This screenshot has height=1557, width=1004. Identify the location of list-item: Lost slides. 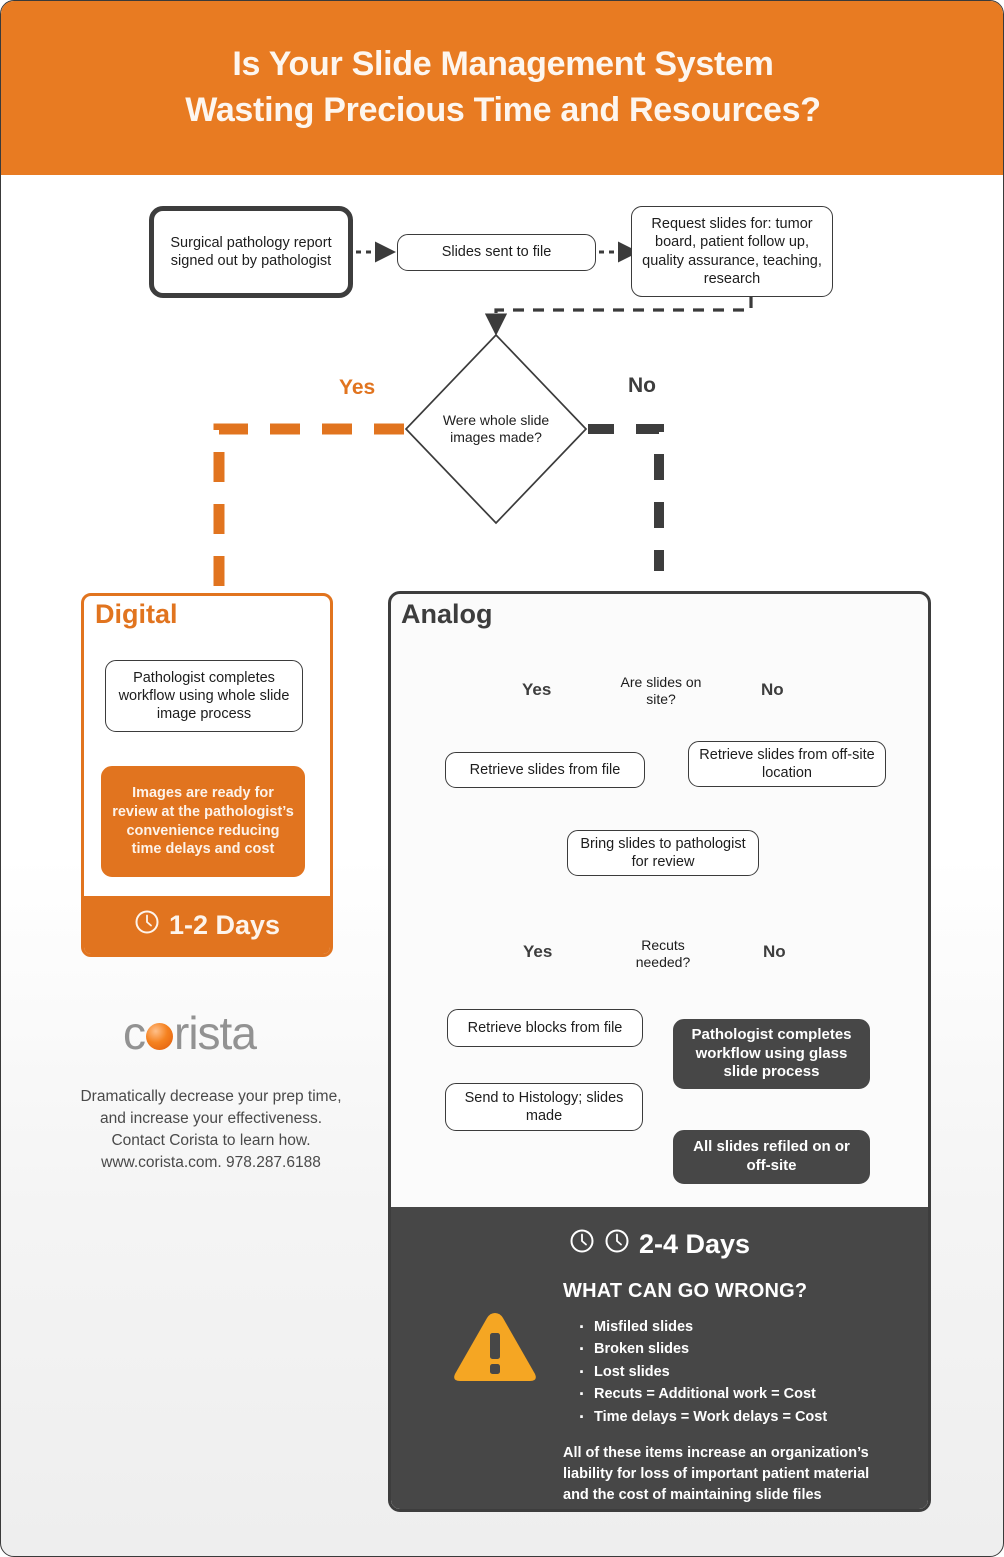
(752, 1373).